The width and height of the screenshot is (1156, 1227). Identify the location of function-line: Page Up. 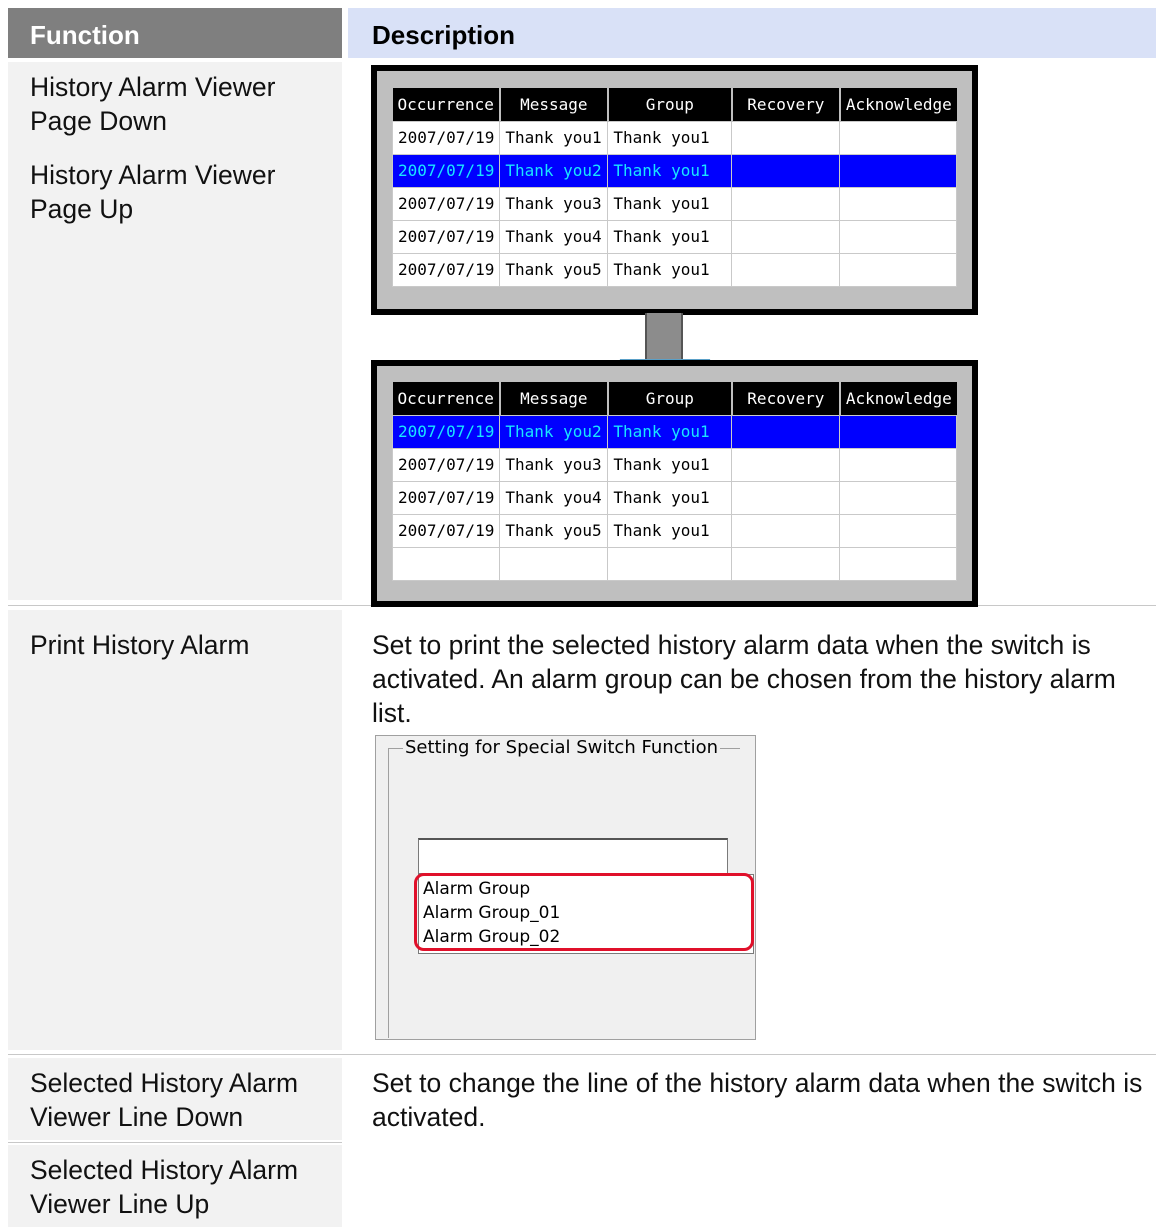
(82, 209).